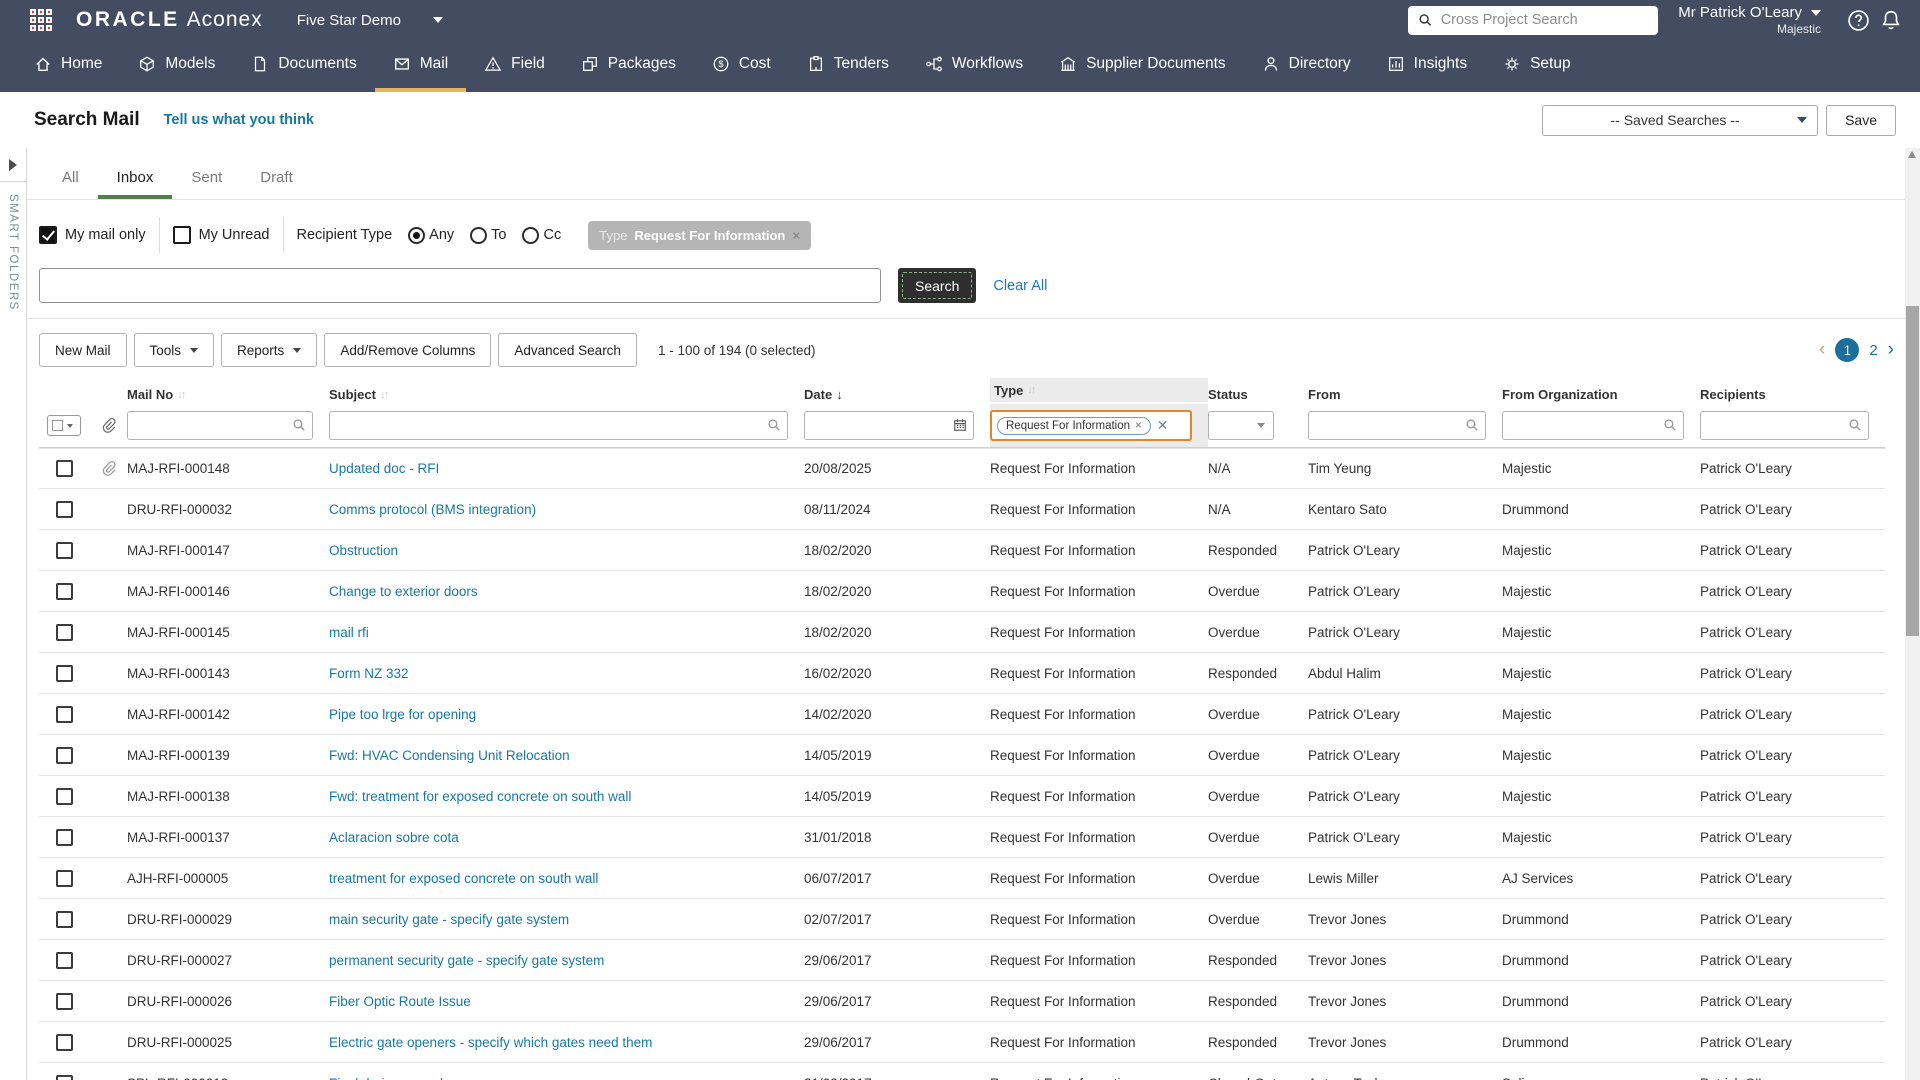 This screenshot has height=1080, width=1920. What do you see at coordinates (449, 919) in the screenshot?
I see `subject-link: main security gate - specify gate system` at bounding box center [449, 919].